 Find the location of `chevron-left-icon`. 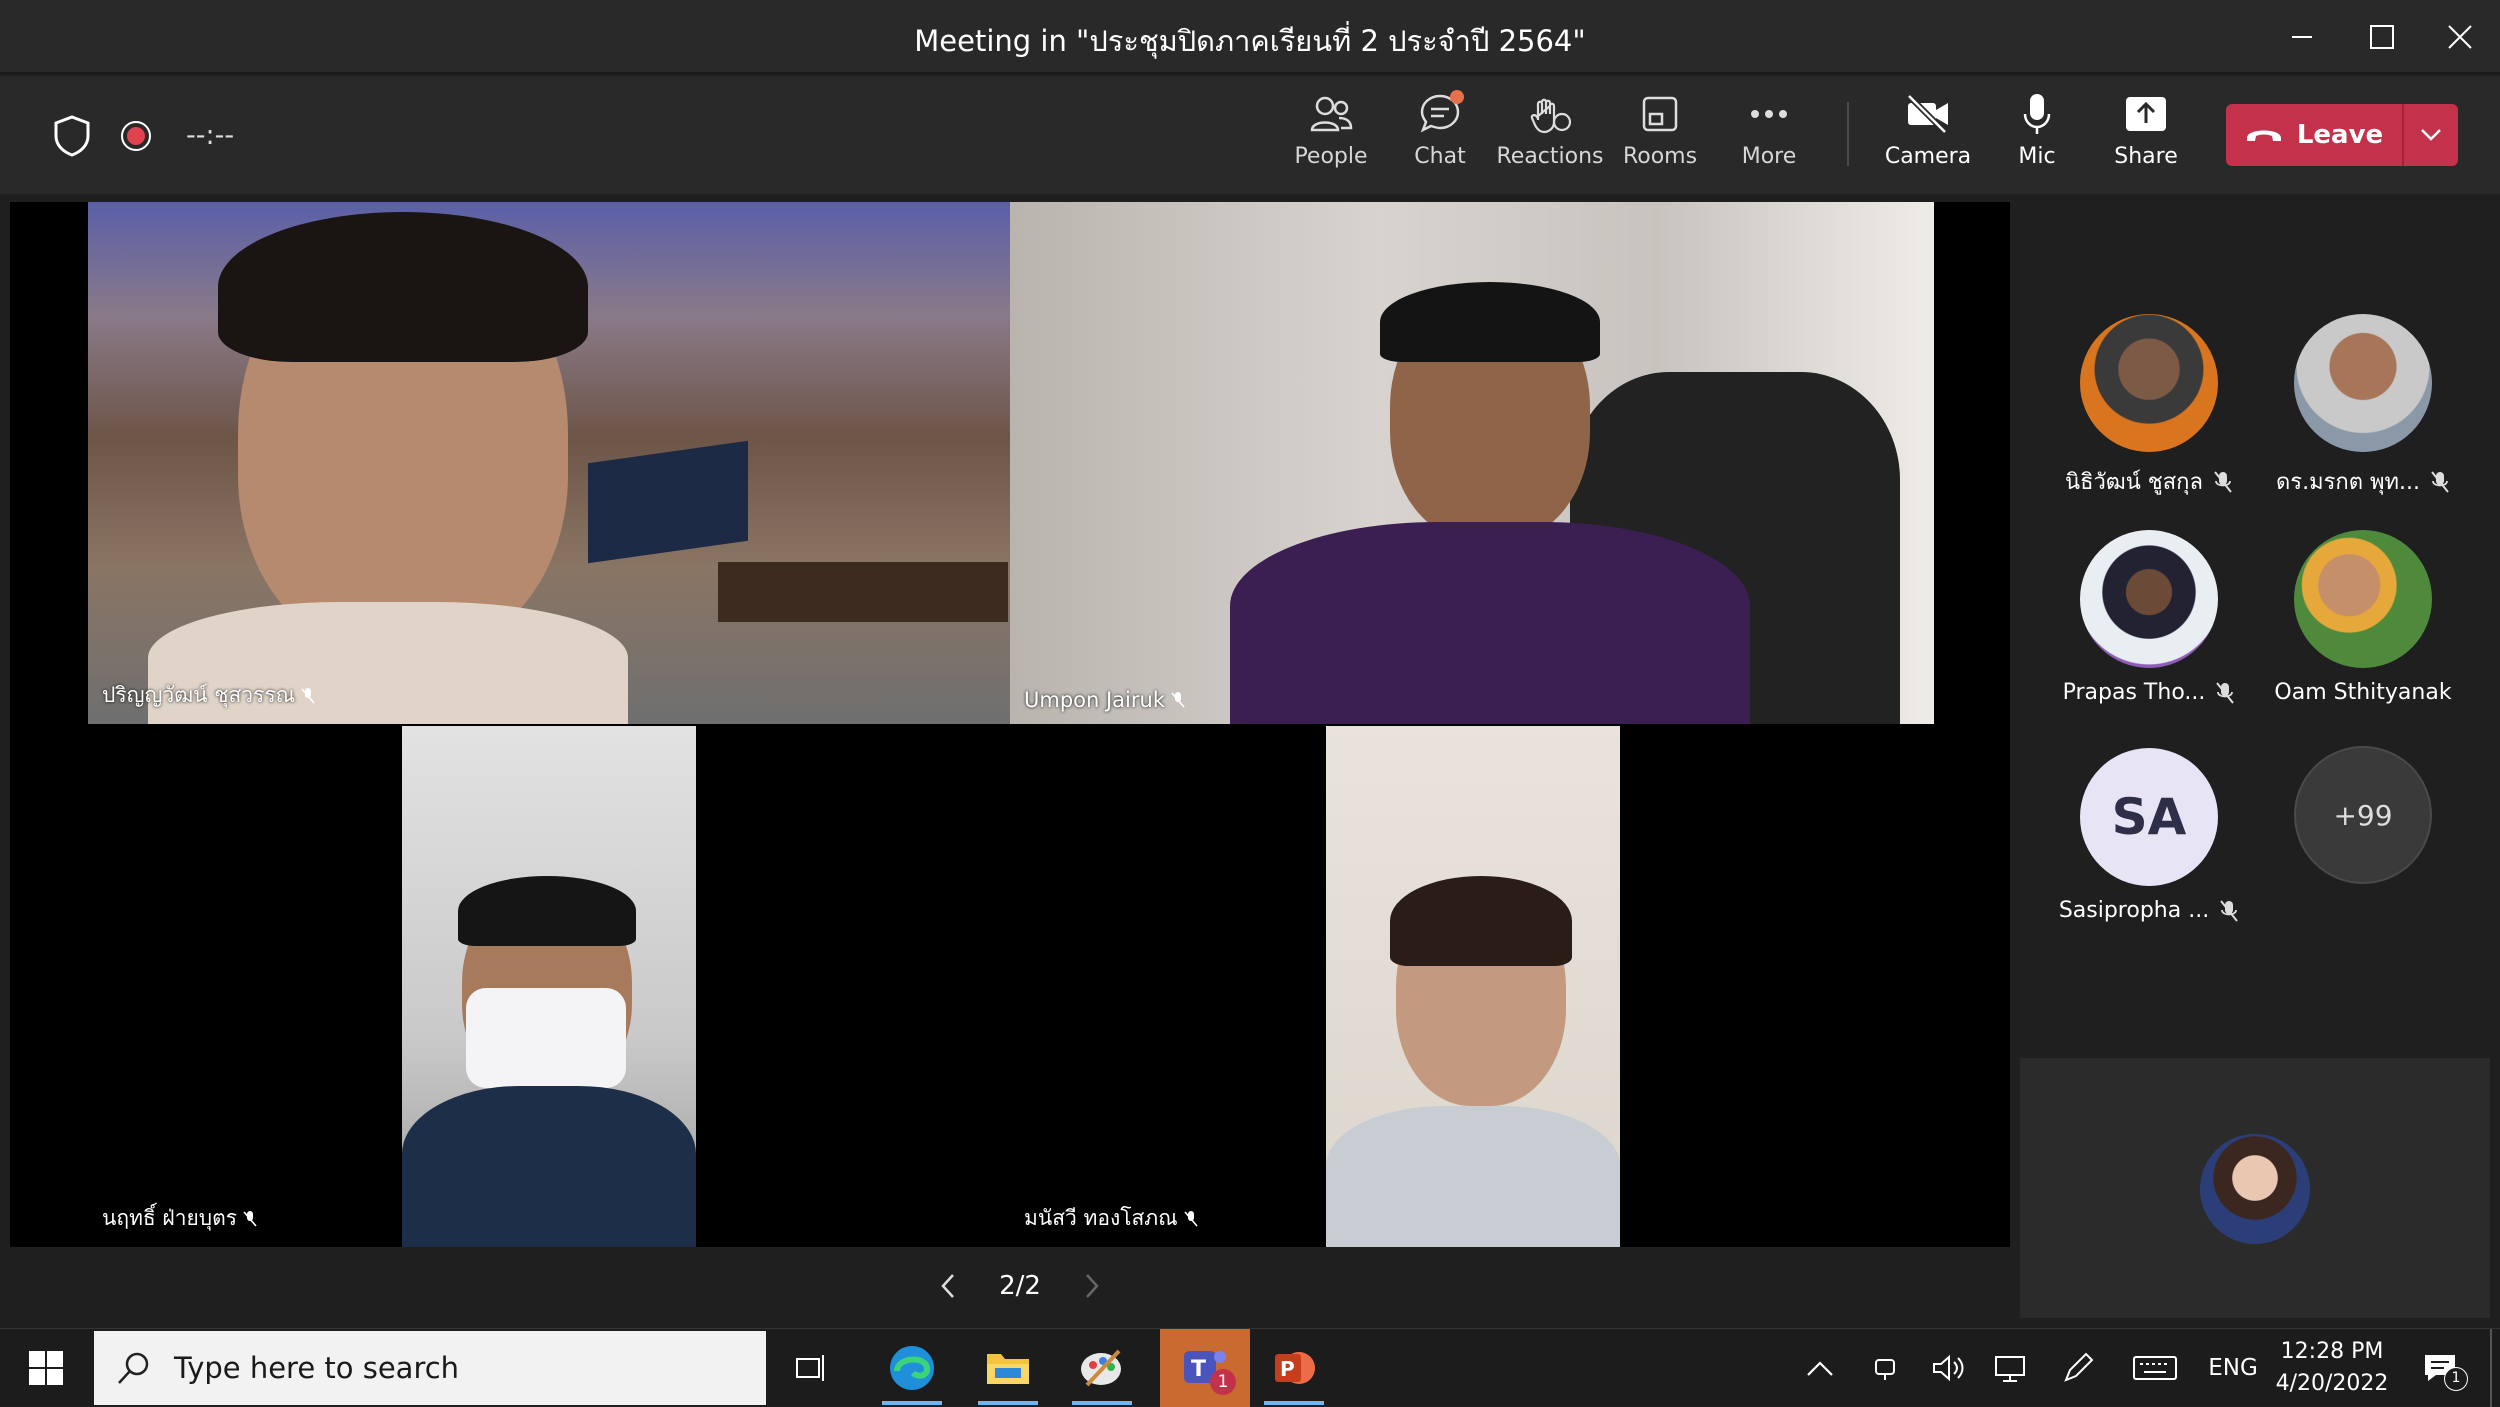

chevron-left-icon is located at coordinates (948, 1286).